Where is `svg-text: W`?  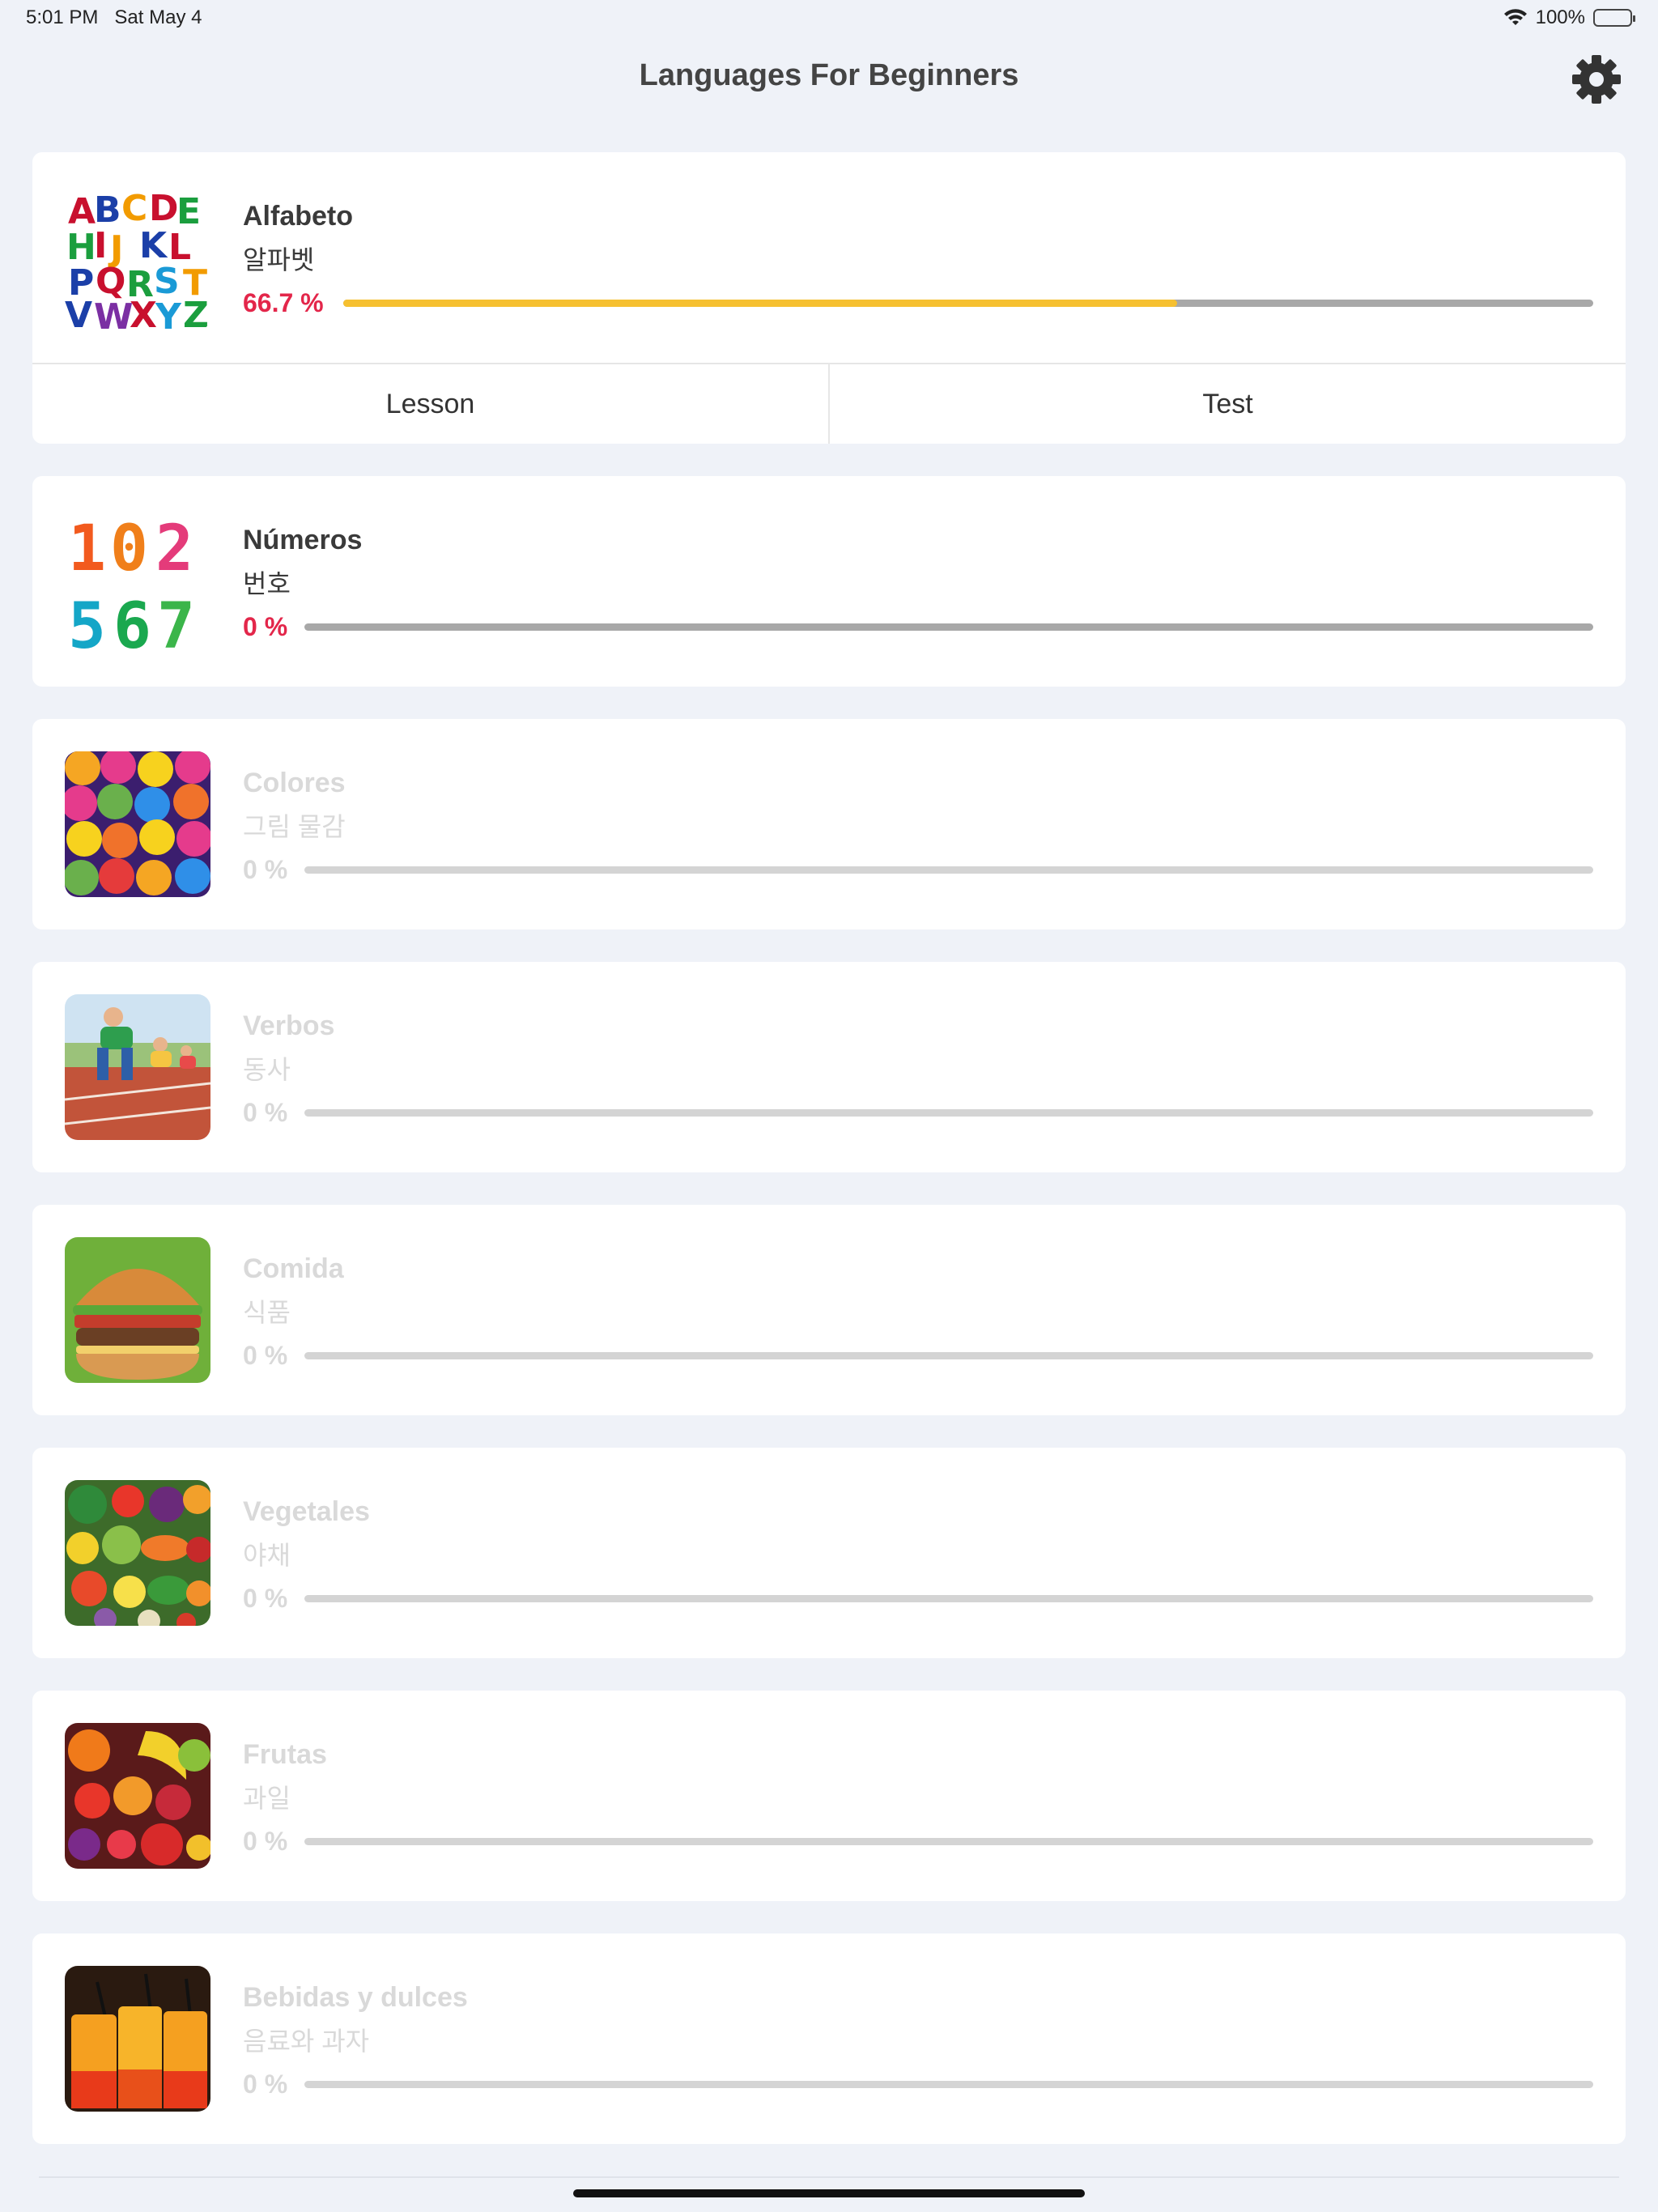
svg-text: W is located at coordinates (114, 313).